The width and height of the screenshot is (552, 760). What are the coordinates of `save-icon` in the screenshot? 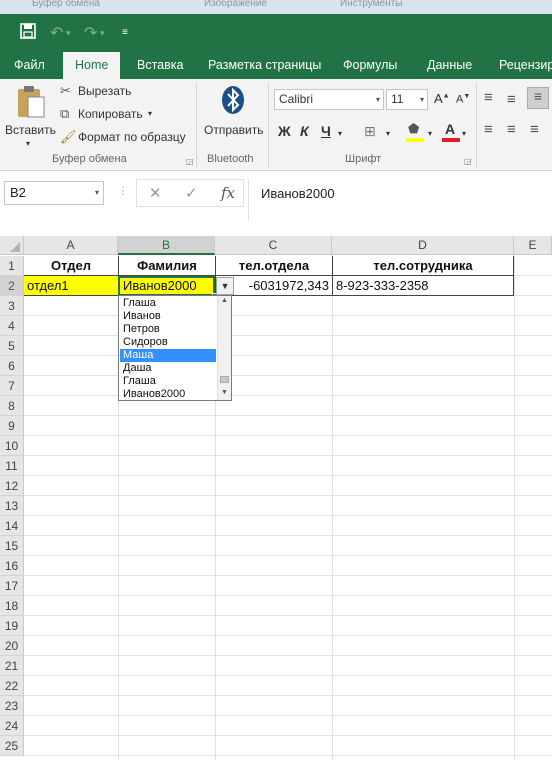 It's located at (28, 33).